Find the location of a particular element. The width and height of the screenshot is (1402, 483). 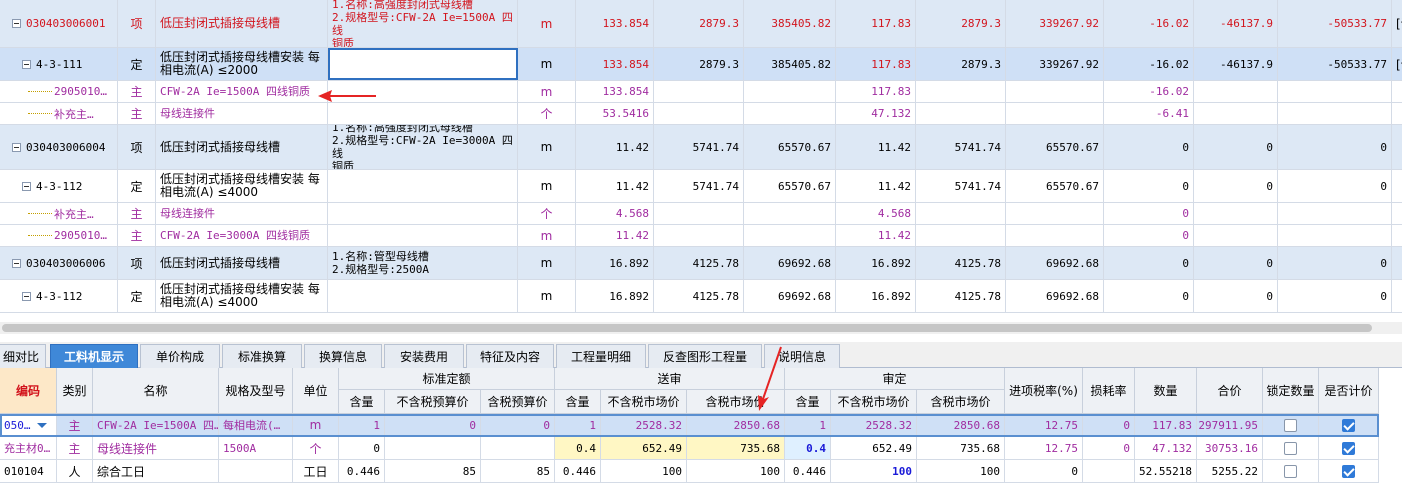

audit-qty: 0.446 is located at coordinates (808, 471).